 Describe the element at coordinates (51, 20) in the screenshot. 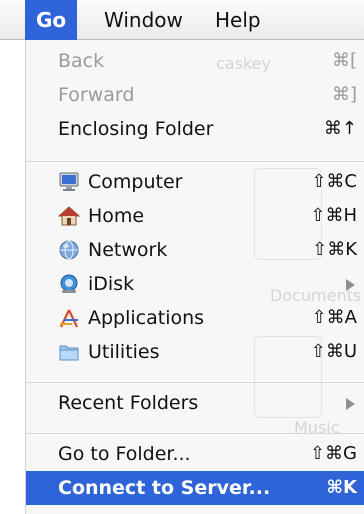

I see `menubar-go: Go` at that location.